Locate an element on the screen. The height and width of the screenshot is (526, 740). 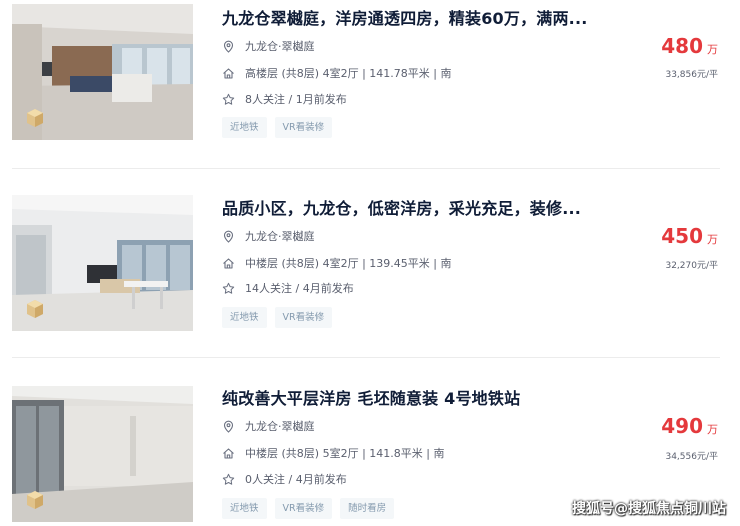
house-info-row: 中楼层 (共8层) 4室2厅 | 139.45平米 | 南 is located at coordinates (336, 263).